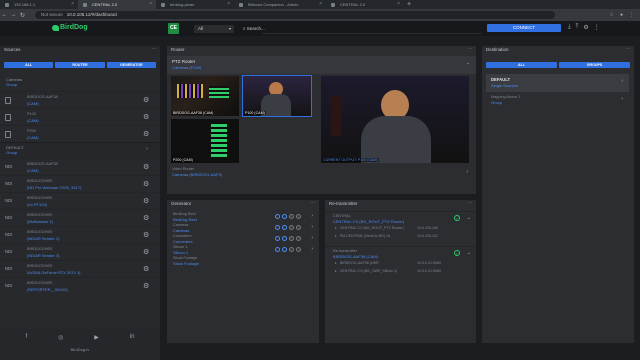 The height and width of the screenshot is (360, 640). I want to click on source-item: NDI BIRDDOGHEE (REPORTER__0004X) ⚙, so click(80, 285).